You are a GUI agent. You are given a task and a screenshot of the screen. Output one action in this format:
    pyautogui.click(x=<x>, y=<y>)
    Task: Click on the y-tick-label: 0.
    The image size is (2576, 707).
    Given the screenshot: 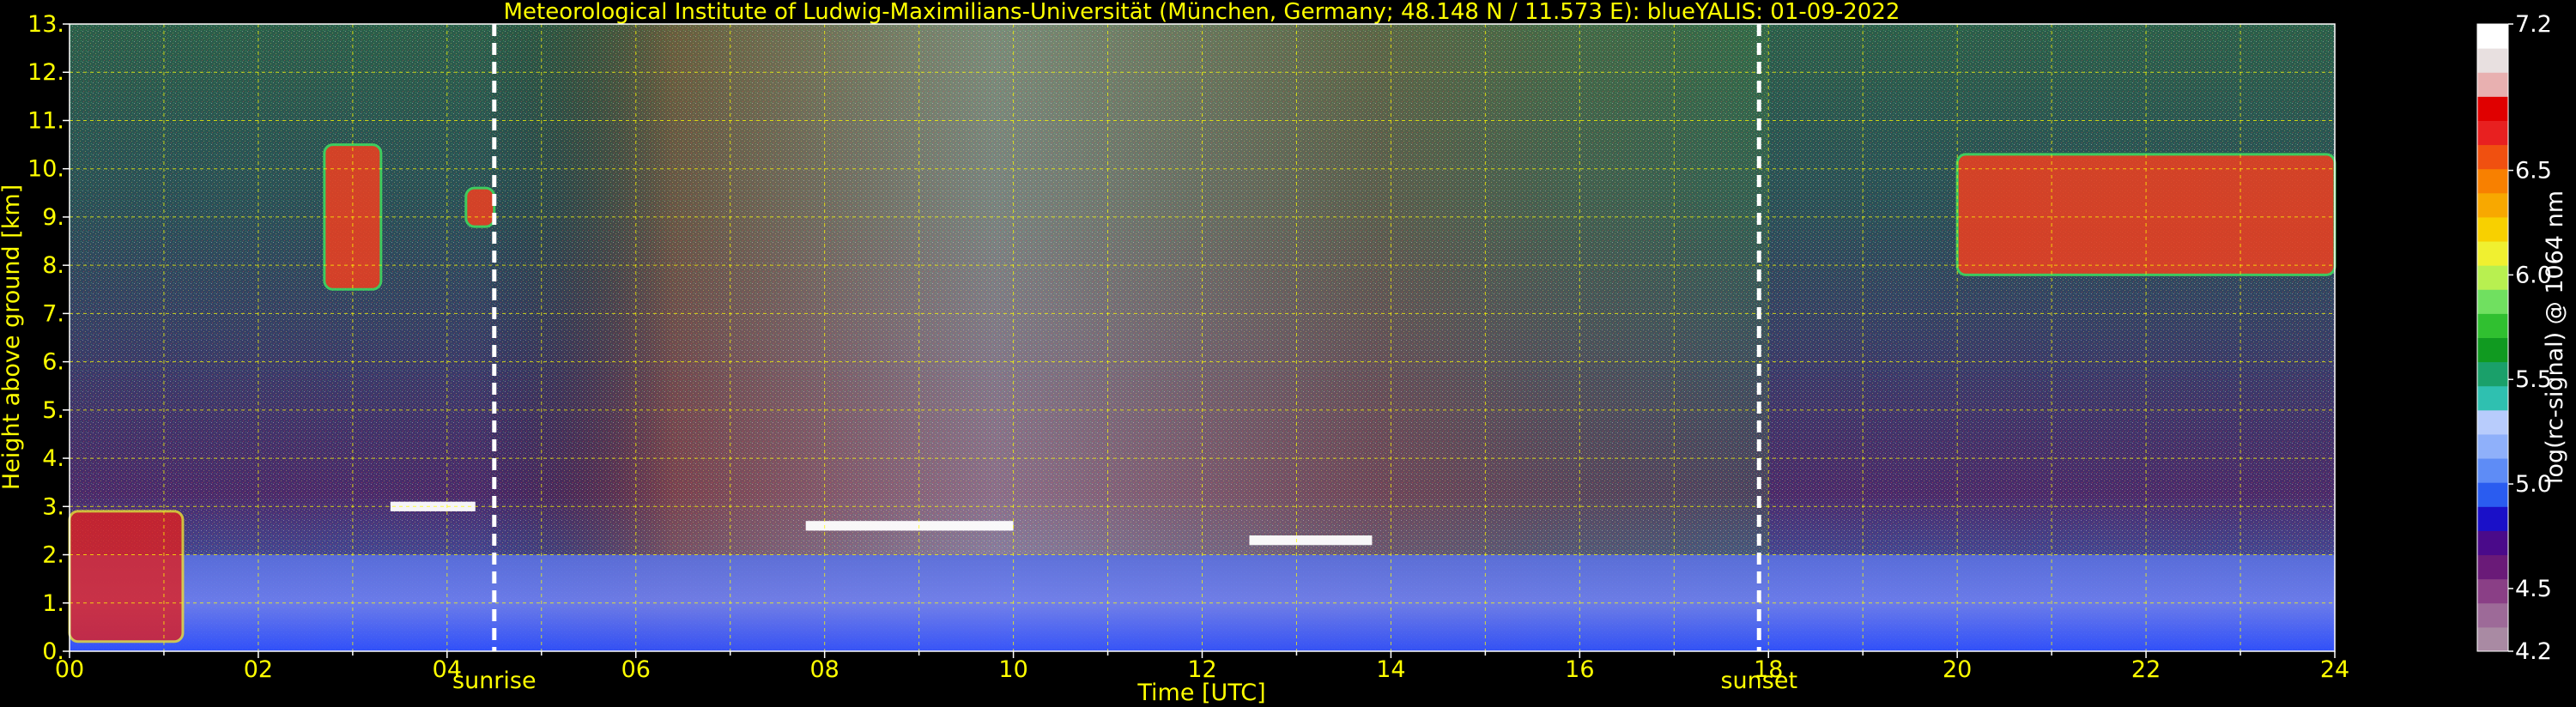 What is the action you would take?
    pyautogui.click(x=53, y=651)
    